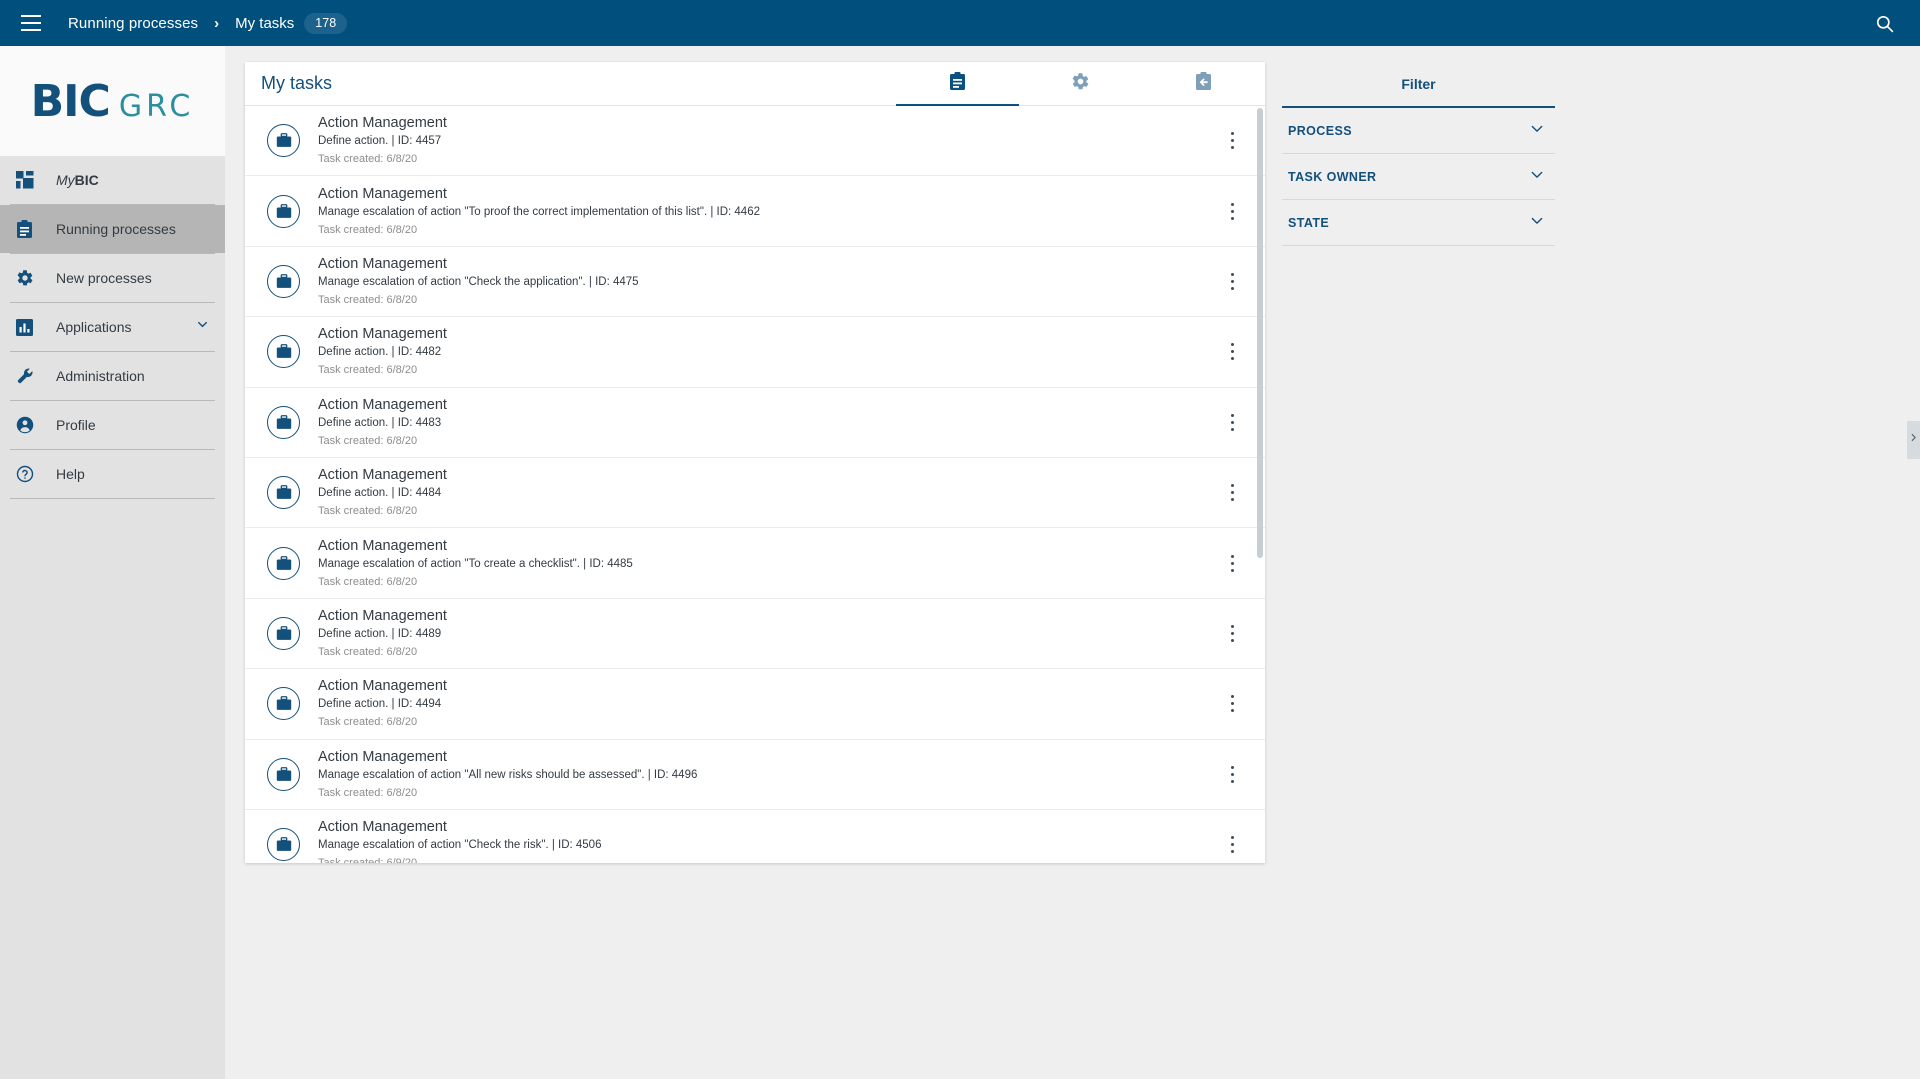  I want to click on panel-collapse-handle, so click(1913, 440).